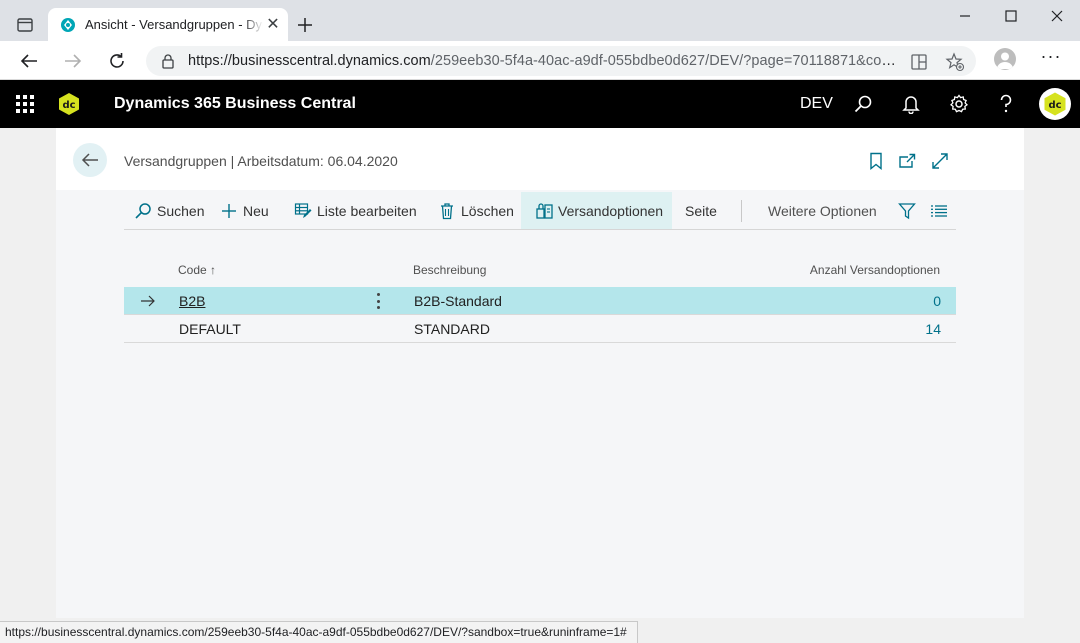  I want to click on row-shipping-options-count: 0, so click(891, 301).